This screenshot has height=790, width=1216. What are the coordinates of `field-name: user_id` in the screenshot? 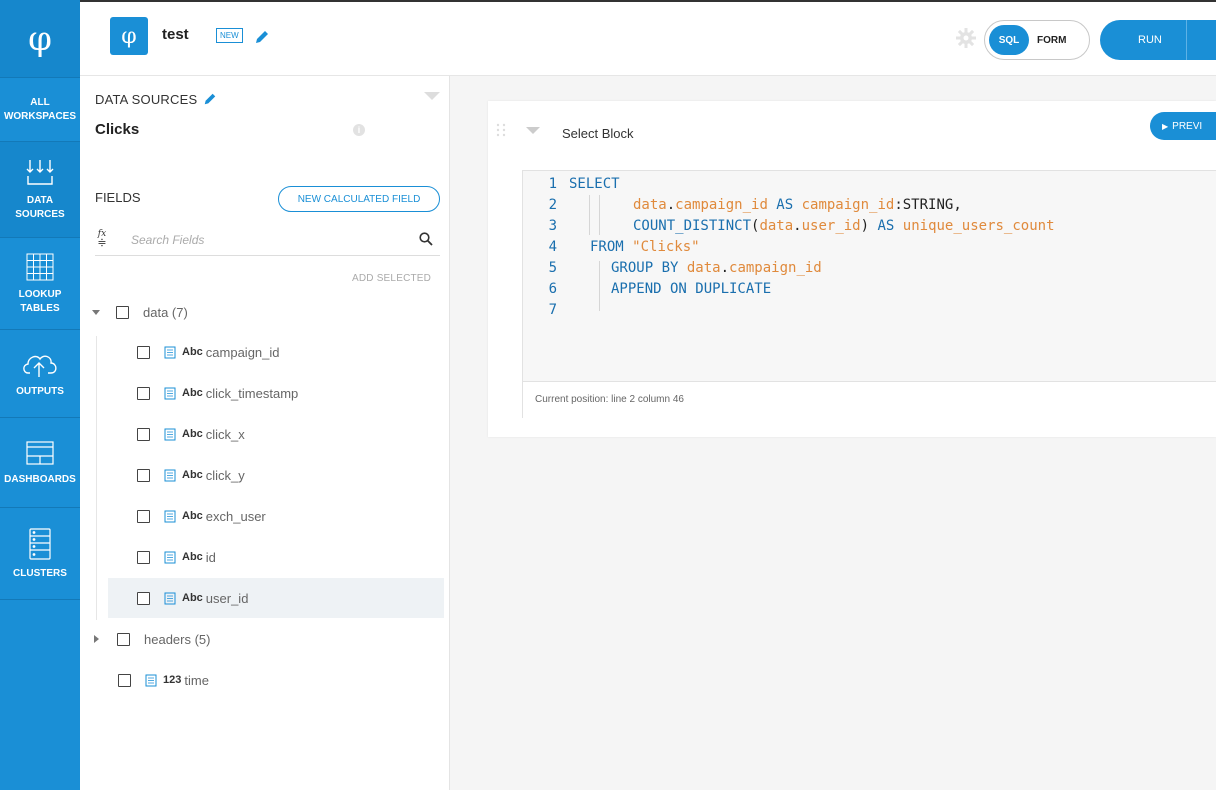 It's located at (227, 598).